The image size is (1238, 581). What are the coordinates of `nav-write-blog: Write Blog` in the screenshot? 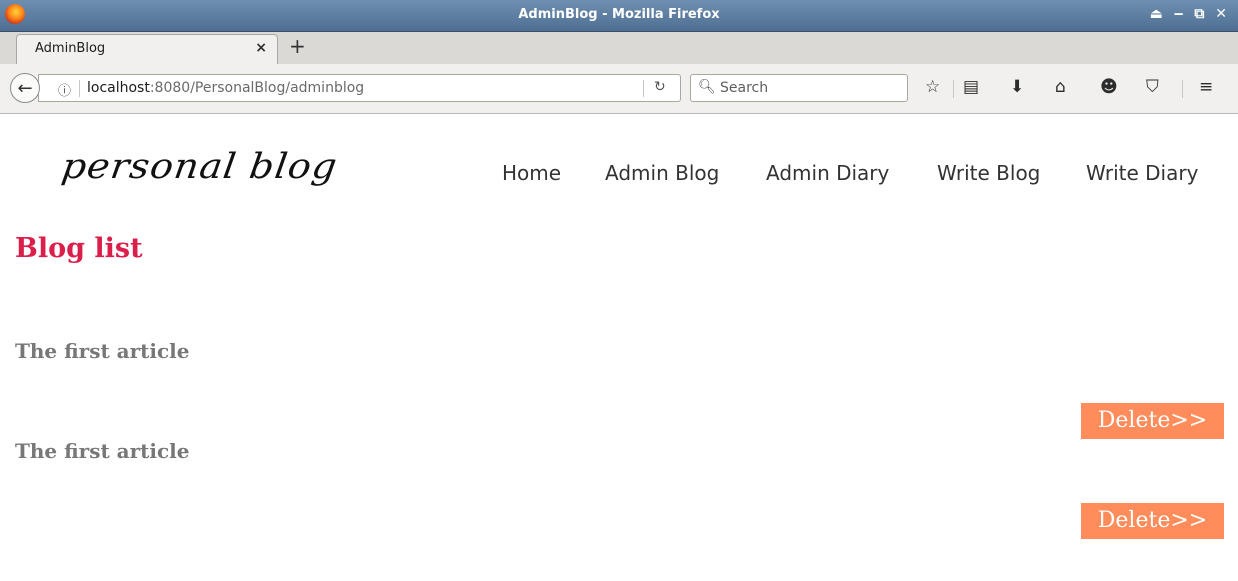 It's located at (988, 173).